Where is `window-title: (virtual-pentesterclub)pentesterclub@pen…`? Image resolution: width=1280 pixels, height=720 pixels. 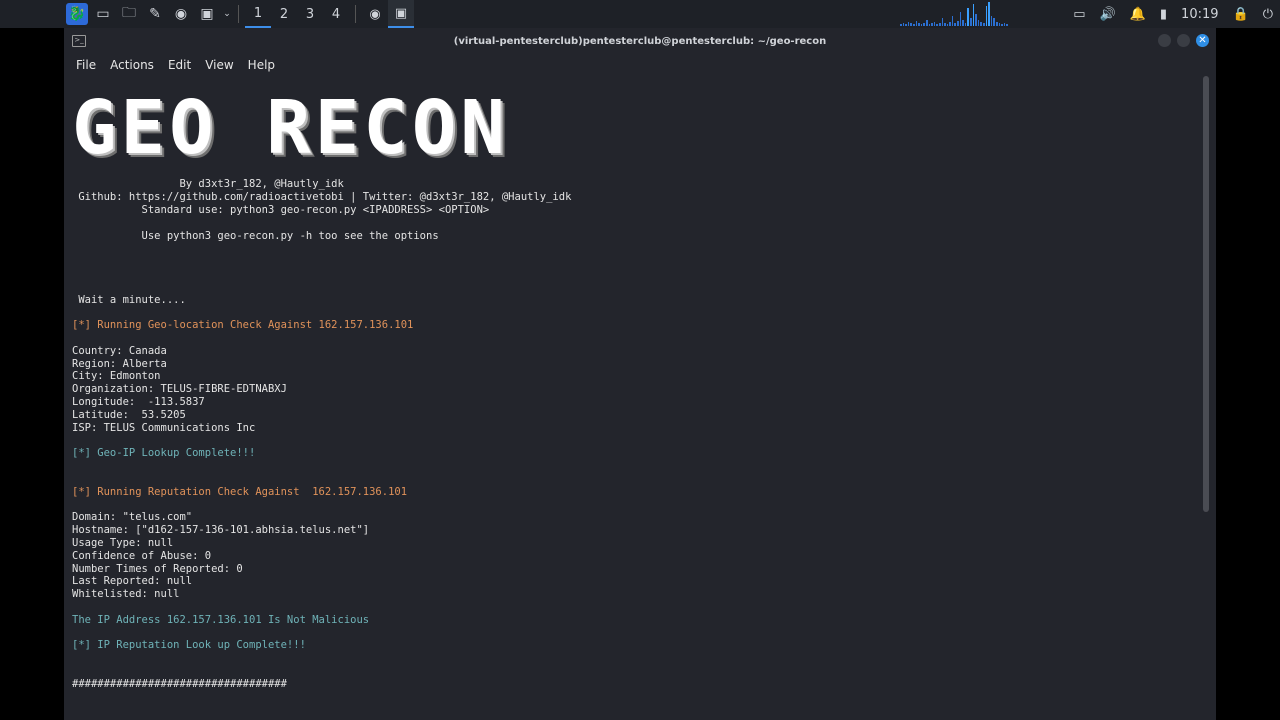 window-title: (virtual-pentesterclub)pentesterclub@pen… is located at coordinates (640, 41).